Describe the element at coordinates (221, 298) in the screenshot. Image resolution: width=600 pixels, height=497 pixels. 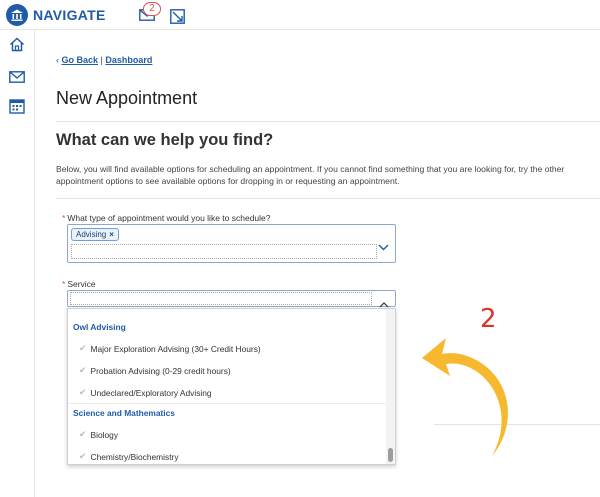
I see `service-search-input` at that location.